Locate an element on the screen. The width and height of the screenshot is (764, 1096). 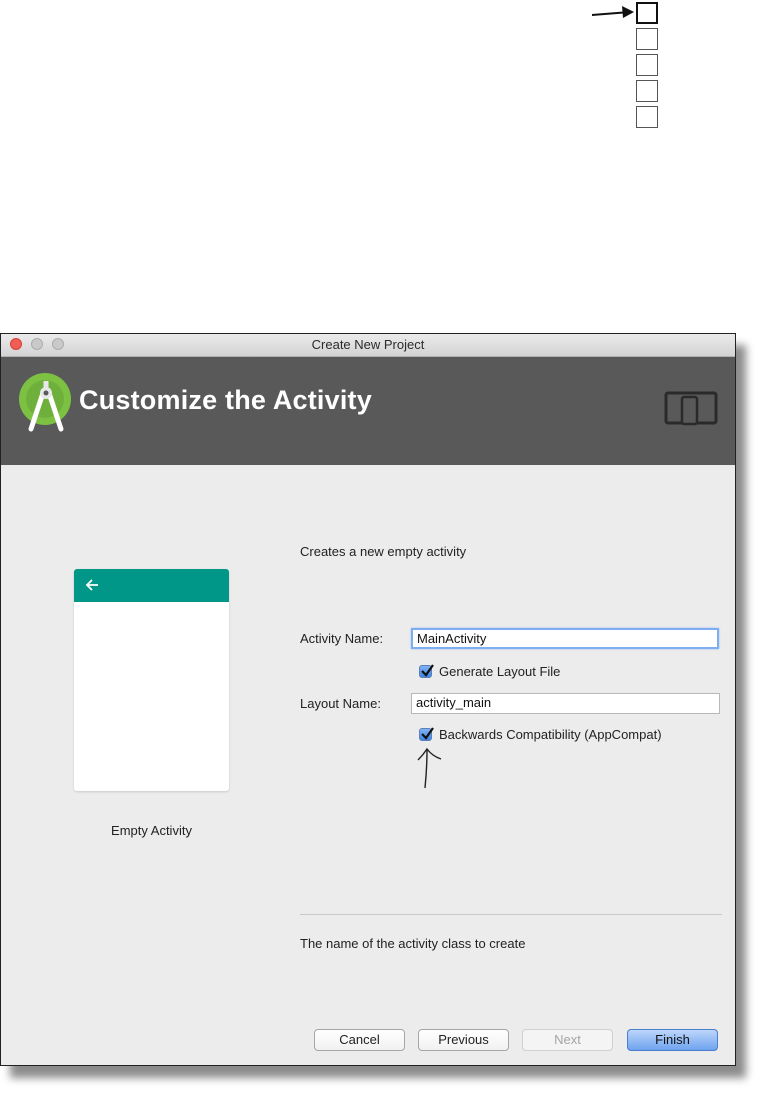
title-bar: Create New Project is located at coordinates (368, 345).